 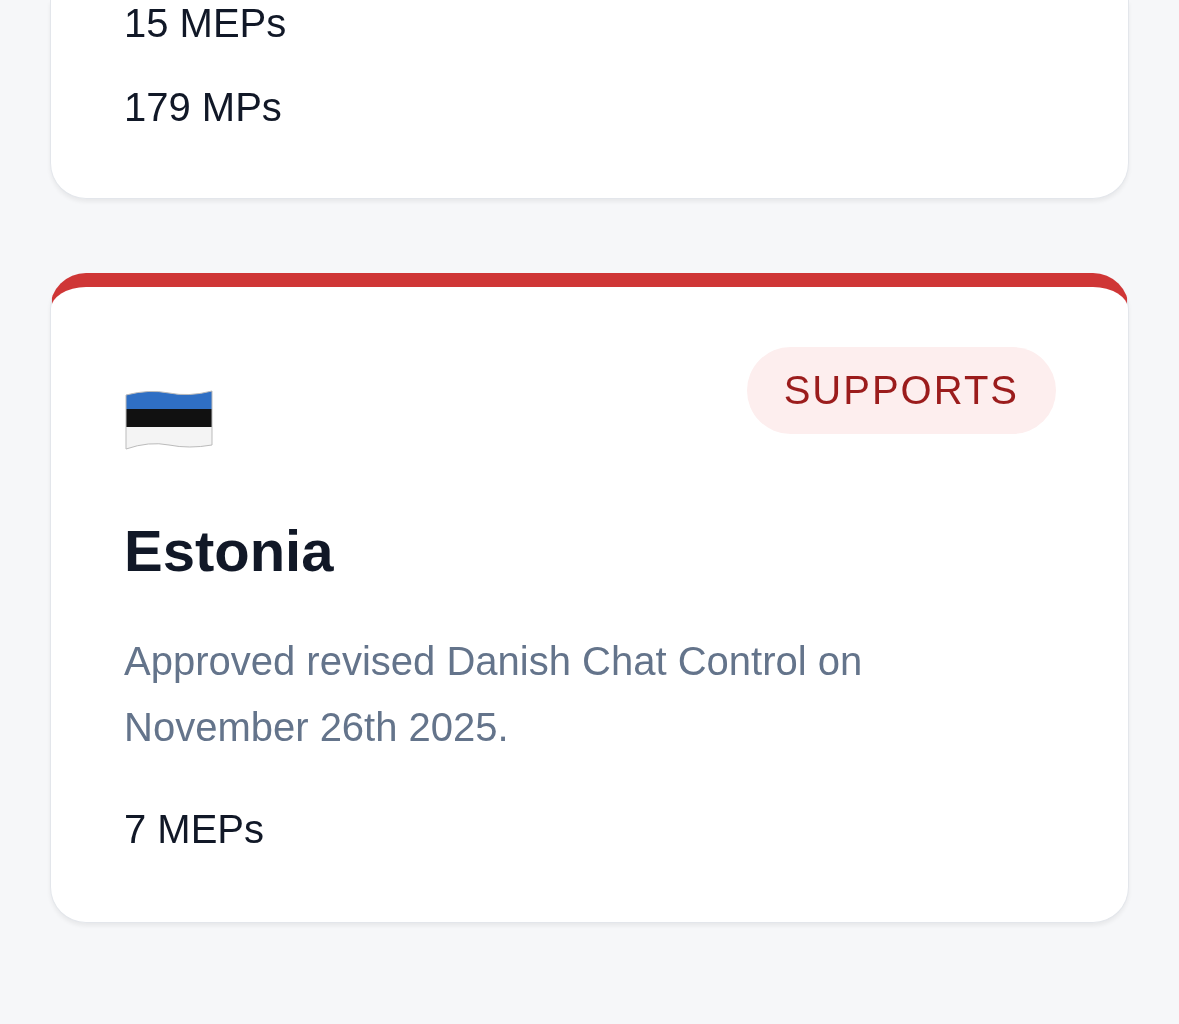 What do you see at coordinates (169, 420) in the screenshot?
I see `estonia-flag-icon` at bounding box center [169, 420].